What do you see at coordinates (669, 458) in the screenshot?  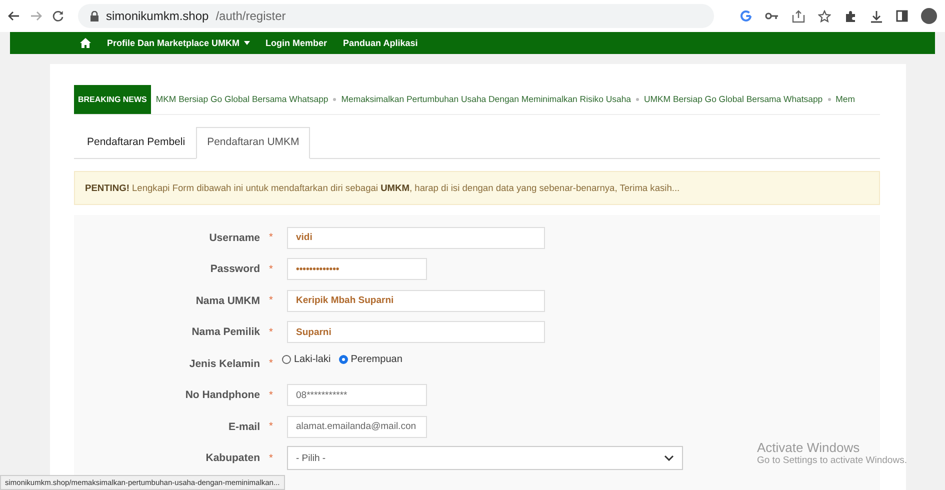 I see `chevron-icon` at bounding box center [669, 458].